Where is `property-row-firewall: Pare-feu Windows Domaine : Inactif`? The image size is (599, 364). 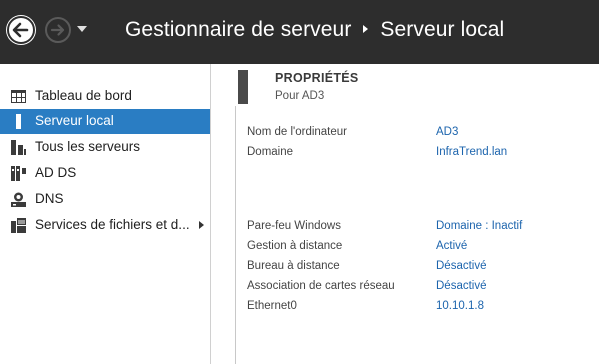 property-row-firewall: Pare-feu Windows Domaine : Inactif is located at coordinates (422, 228).